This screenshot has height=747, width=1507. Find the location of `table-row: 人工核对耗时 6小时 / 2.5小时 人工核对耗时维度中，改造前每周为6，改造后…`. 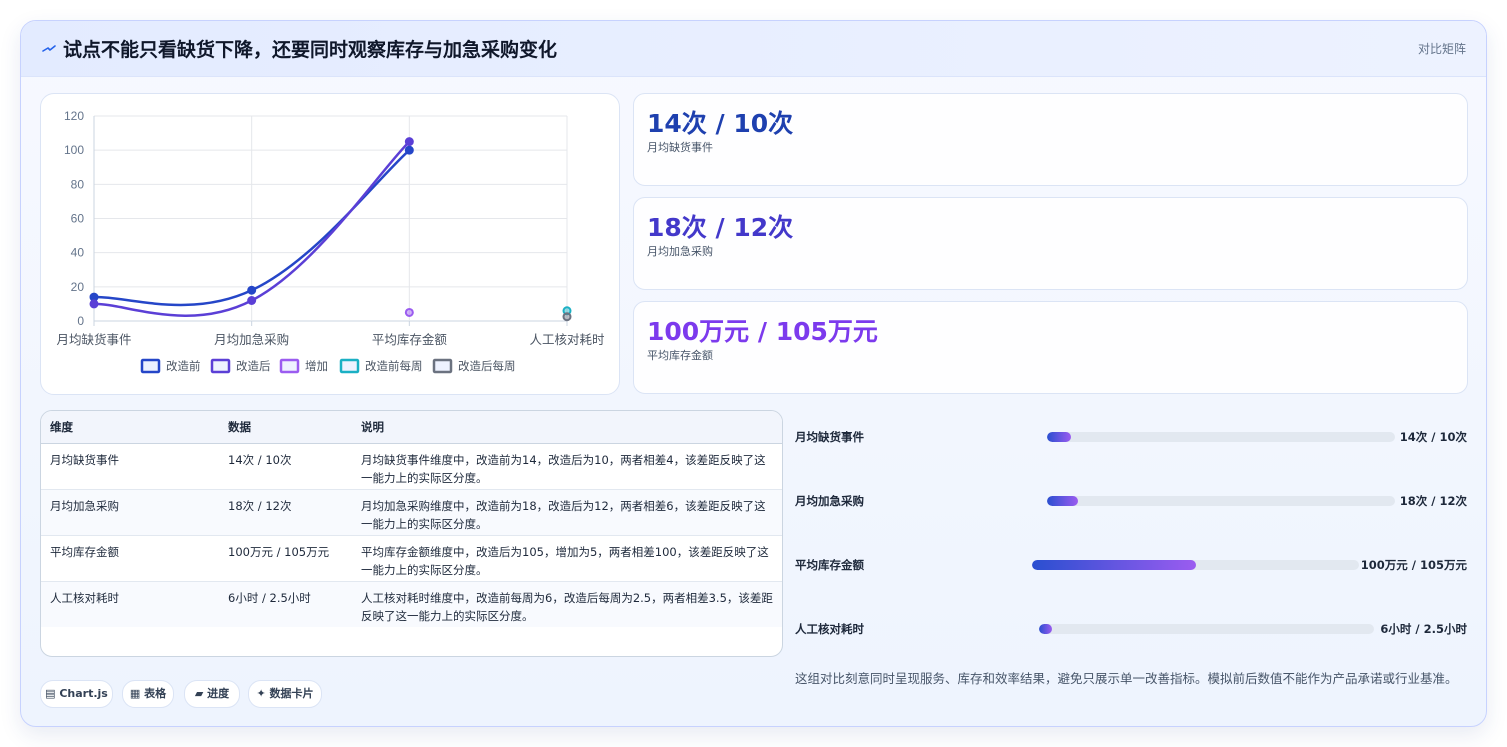

table-row: 人工核对耗时 6小时 / 2.5小时 人工核对耗时维度中，改造前每周为6，改造后… is located at coordinates (411, 604).